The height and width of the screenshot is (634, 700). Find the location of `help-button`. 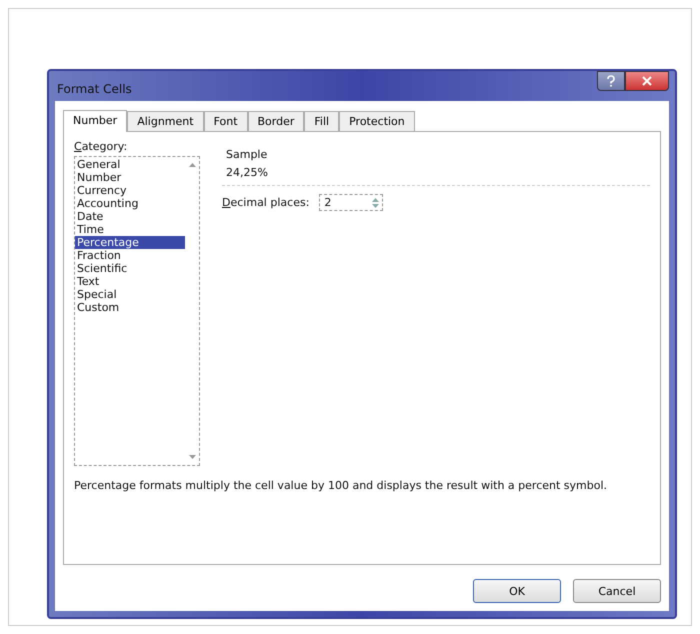

help-button is located at coordinates (611, 81).